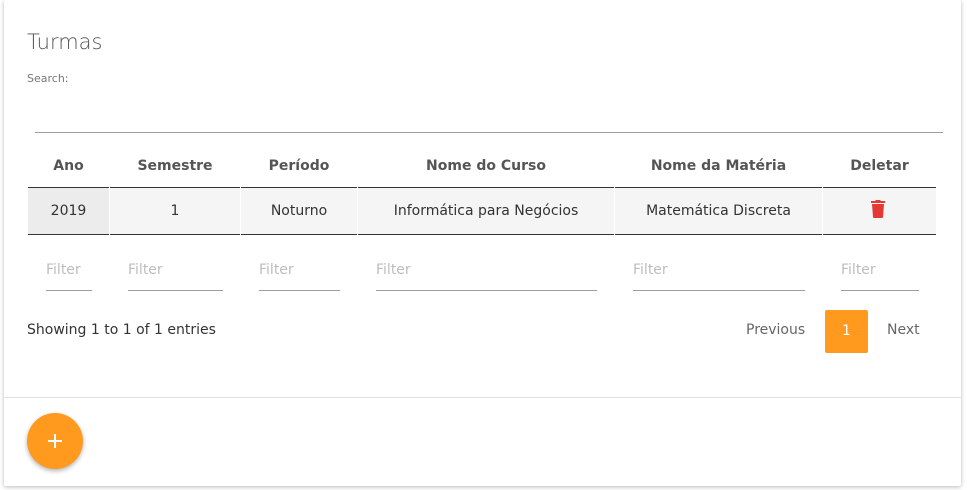 Image resolution: width=967 pixels, height=490 pixels. What do you see at coordinates (48, 78) in the screenshot?
I see `search-label: Search:` at bounding box center [48, 78].